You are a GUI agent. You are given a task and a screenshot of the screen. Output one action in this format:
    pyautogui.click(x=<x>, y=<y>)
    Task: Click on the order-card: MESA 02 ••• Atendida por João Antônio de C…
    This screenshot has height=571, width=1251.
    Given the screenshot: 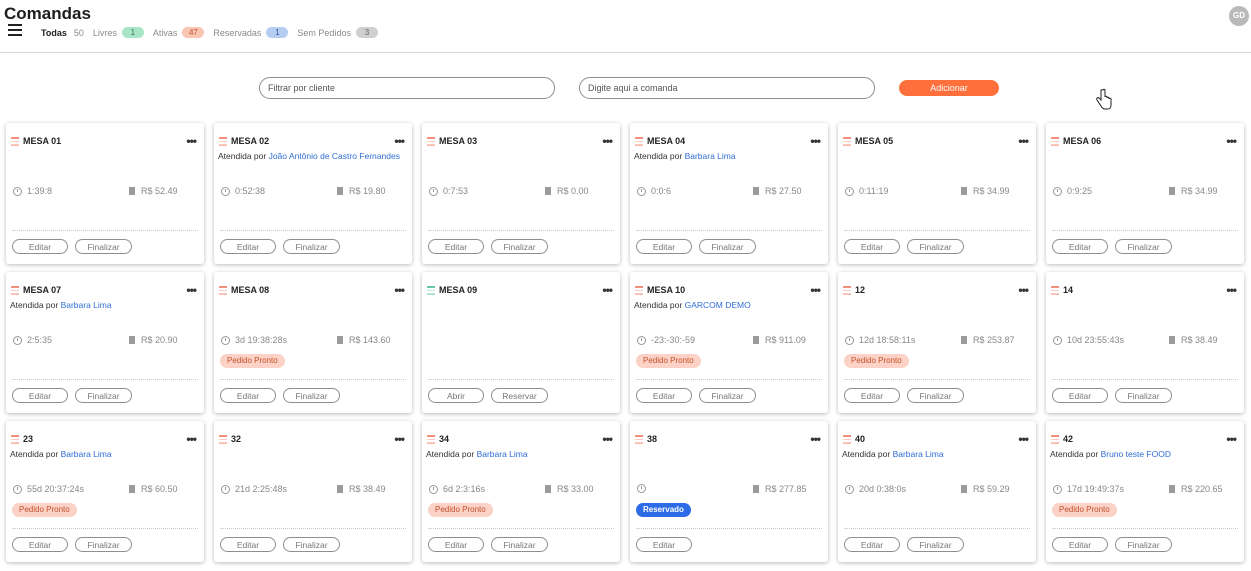 What is the action you would take?
    pyautogui.click(x=313, y=193)
    